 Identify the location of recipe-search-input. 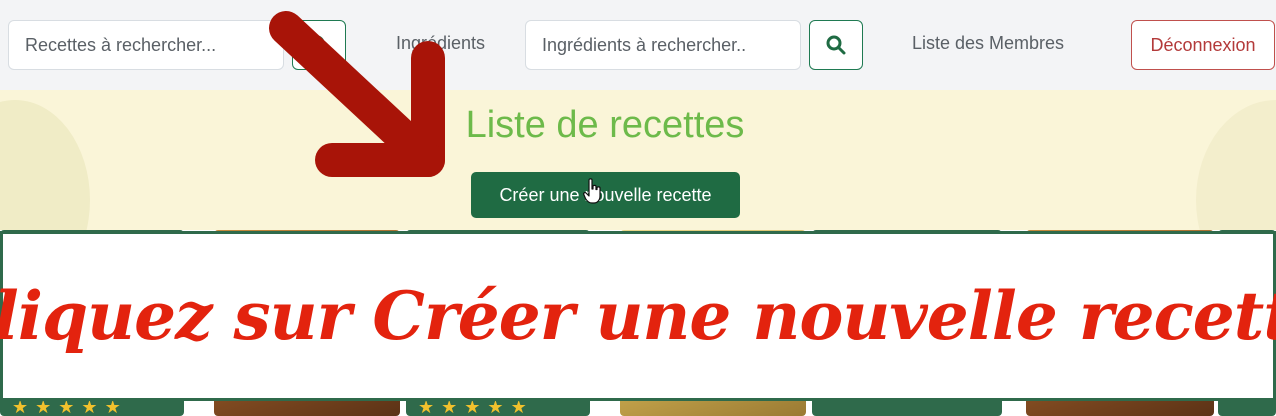
(146, 45).